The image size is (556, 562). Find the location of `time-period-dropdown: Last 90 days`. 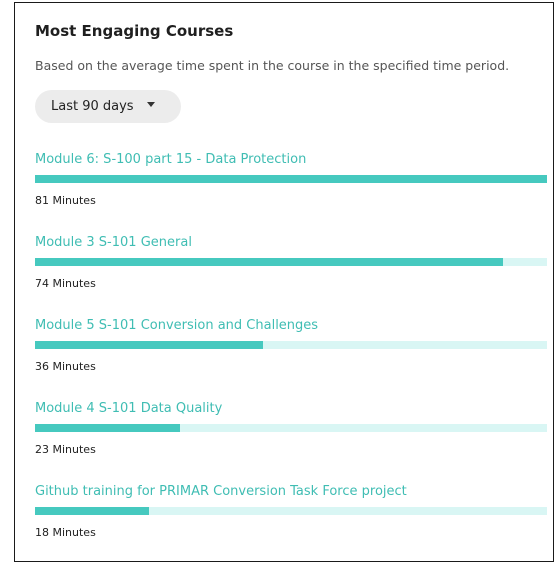

time-period-dropdown: Last 90 days is located at coordinates (108, 106).